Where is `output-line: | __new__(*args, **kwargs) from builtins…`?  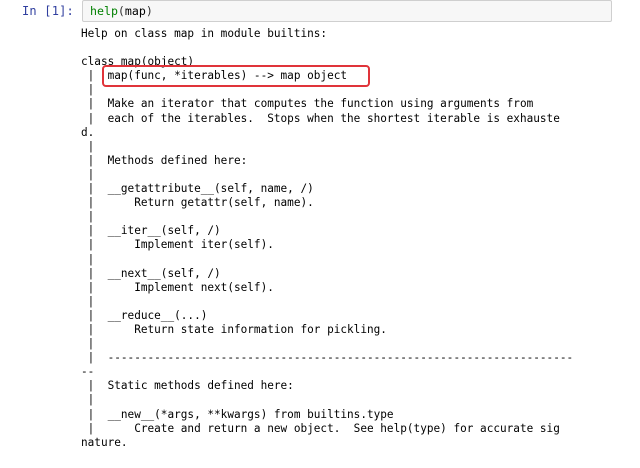 output-line: | __new__(*args, **kwargs) from builtins… is located at coordinates (237, 414).